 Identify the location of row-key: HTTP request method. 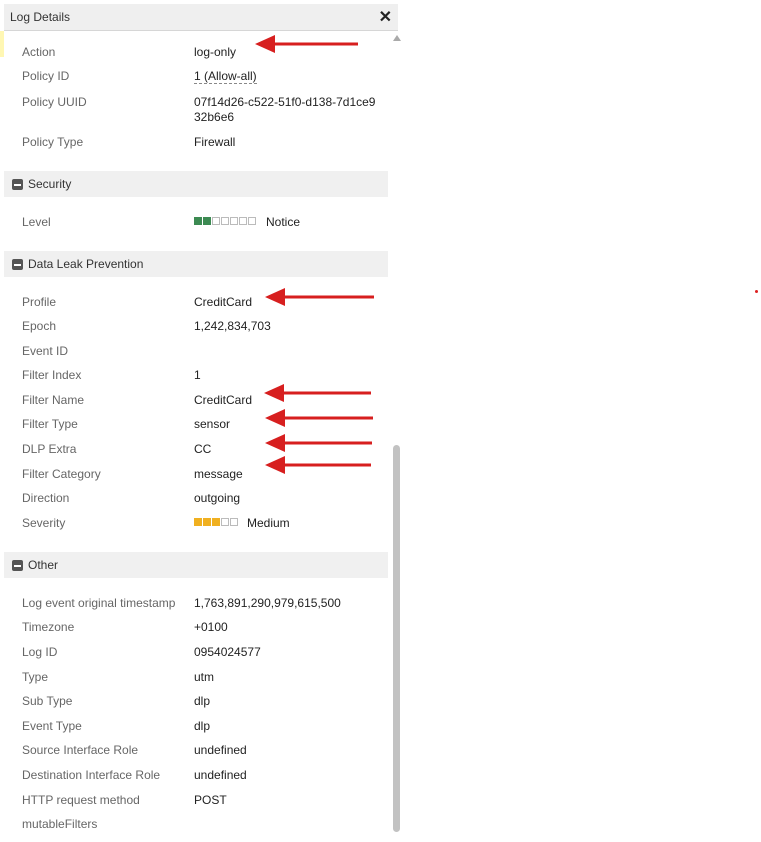
(81, 800).